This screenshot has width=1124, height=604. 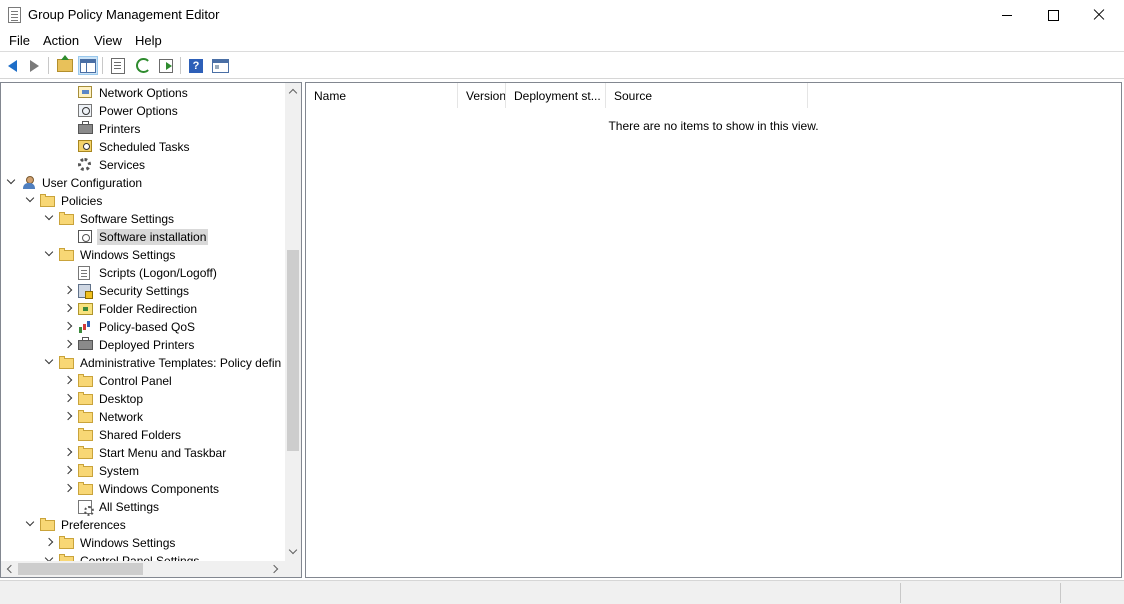 What do you see at coordinates (108, 40) in the screenshot?
I see `menu-view: View` at bounding box center [108, 40].